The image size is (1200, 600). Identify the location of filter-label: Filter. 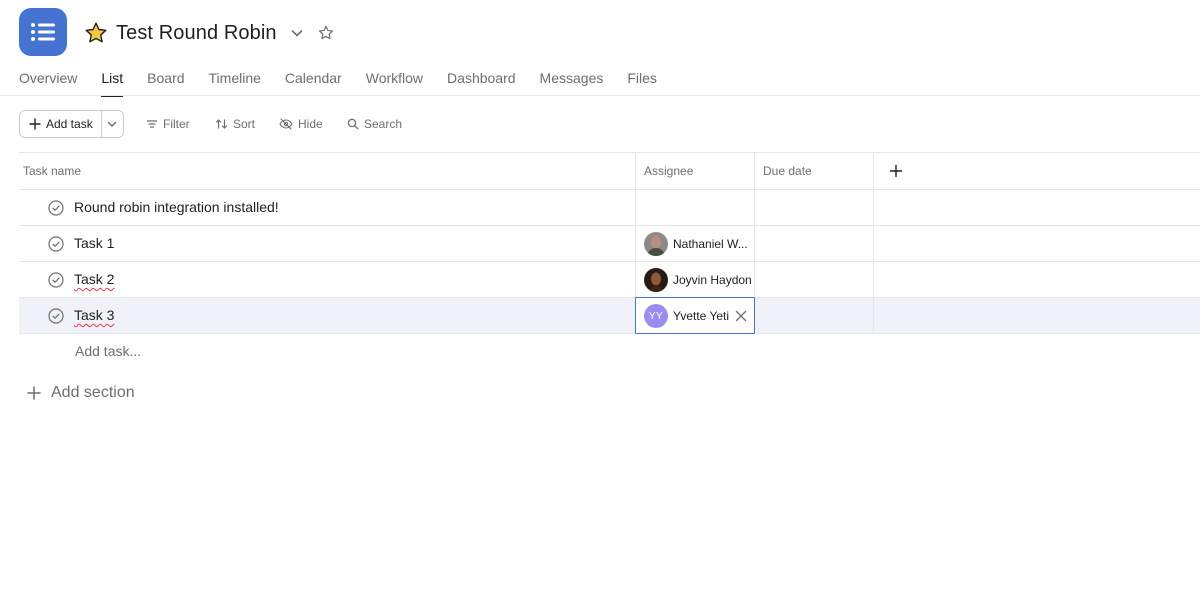
(176, 124).